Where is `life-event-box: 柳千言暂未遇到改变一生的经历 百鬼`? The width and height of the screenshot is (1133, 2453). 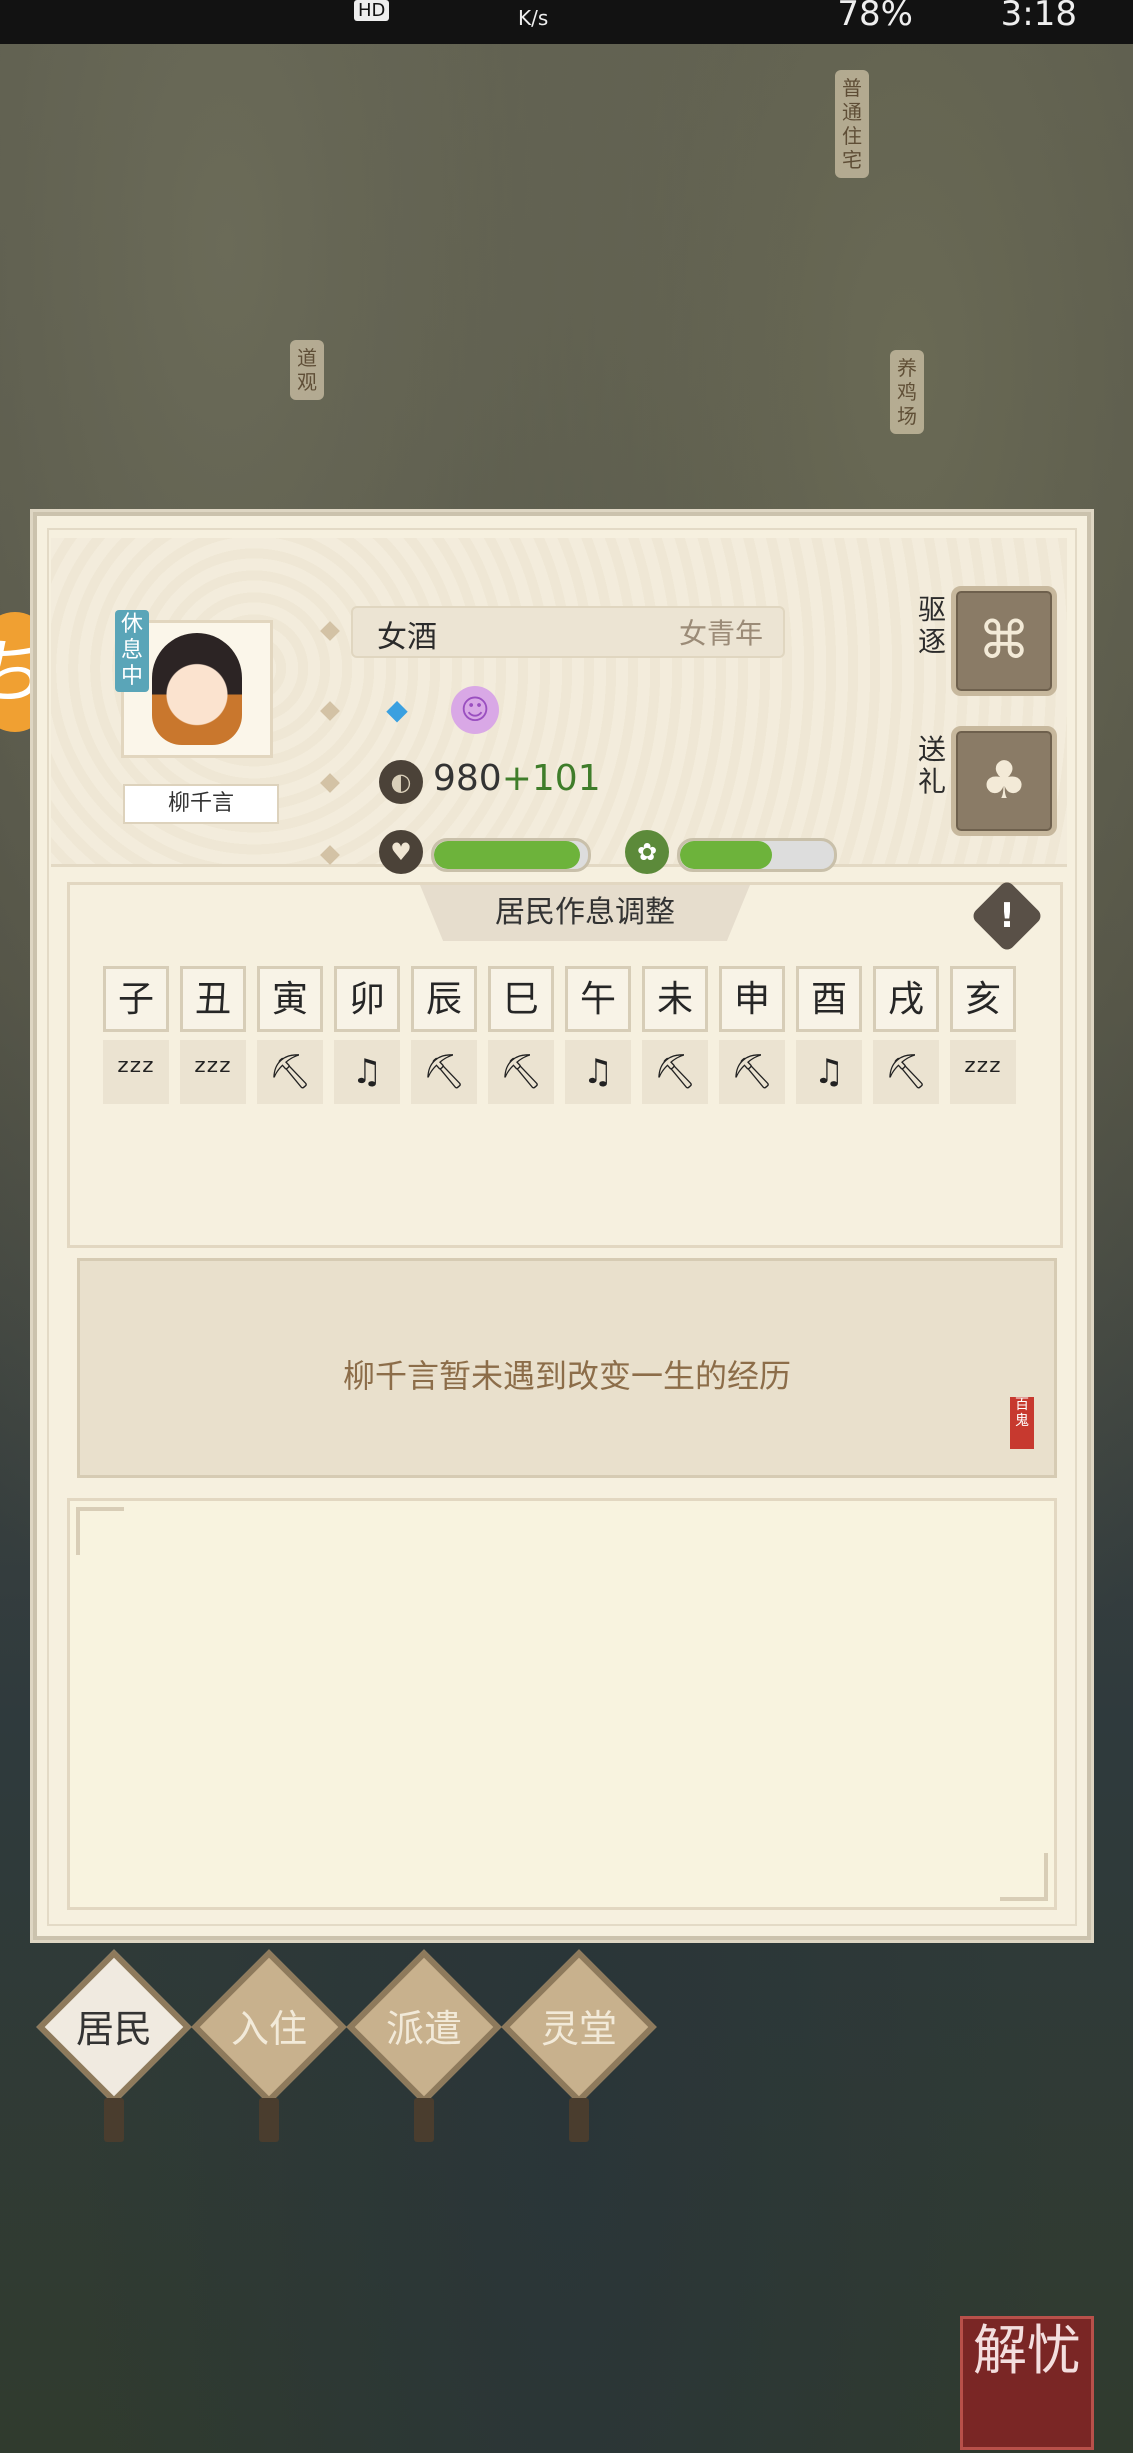
life-event-box: 柳千言暂未遇到改变一生的经历 百鬼 is located at coordinates (567, 1368).